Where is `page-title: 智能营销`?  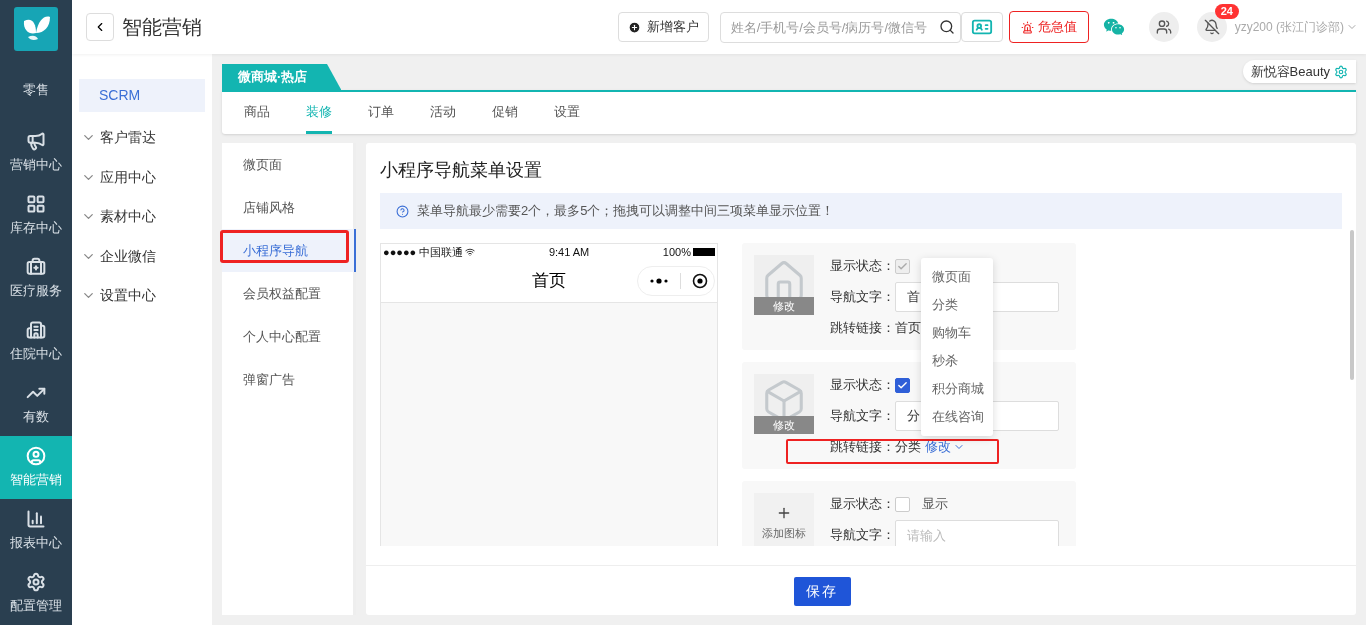
page-title: 智能营销 is located at coordinates (162, 27).